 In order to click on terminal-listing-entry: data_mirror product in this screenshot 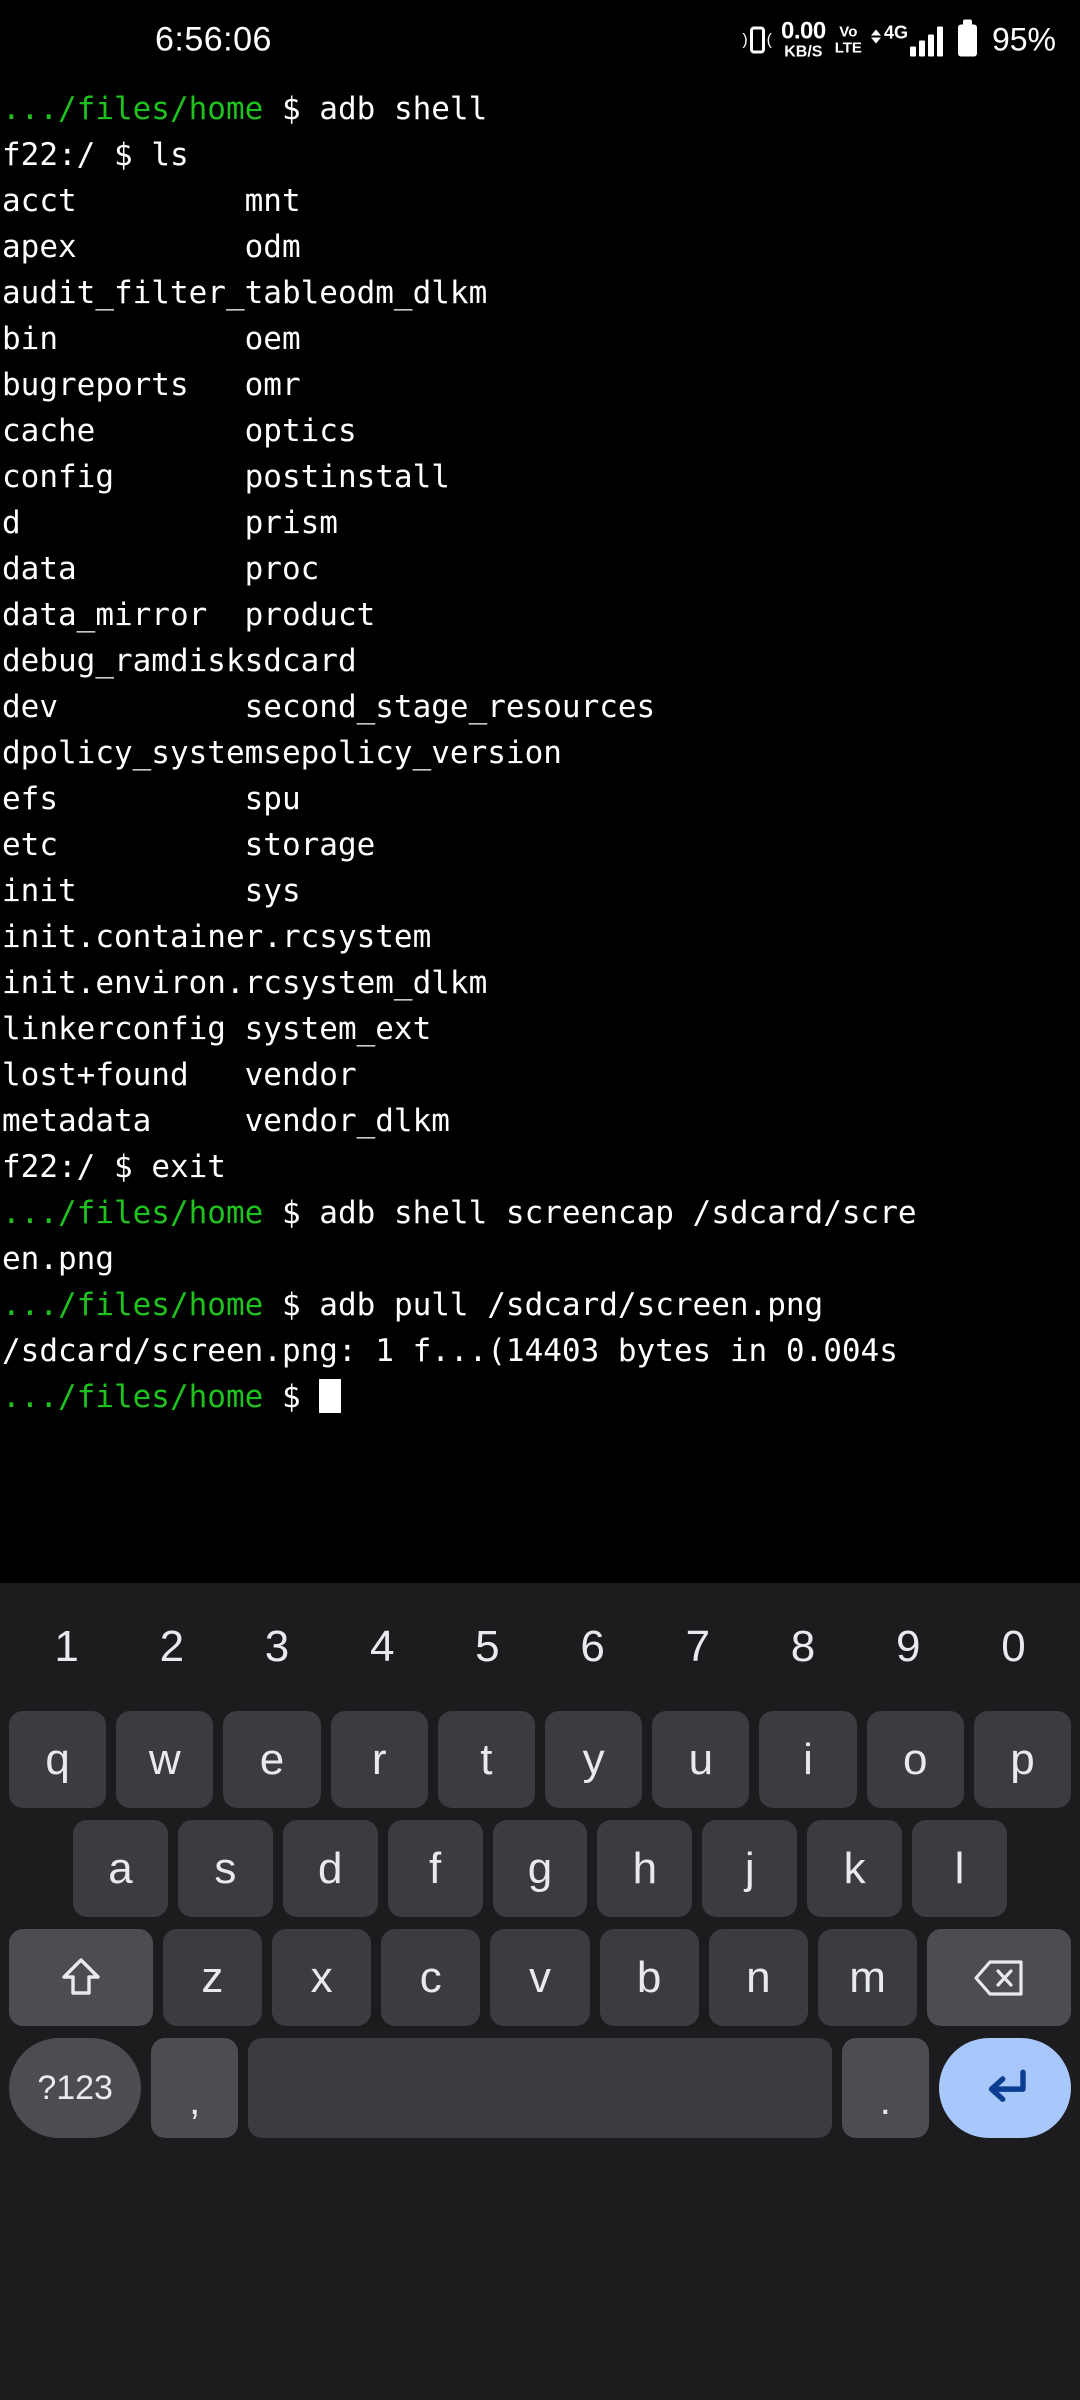, I will do `click(189, 615)`.